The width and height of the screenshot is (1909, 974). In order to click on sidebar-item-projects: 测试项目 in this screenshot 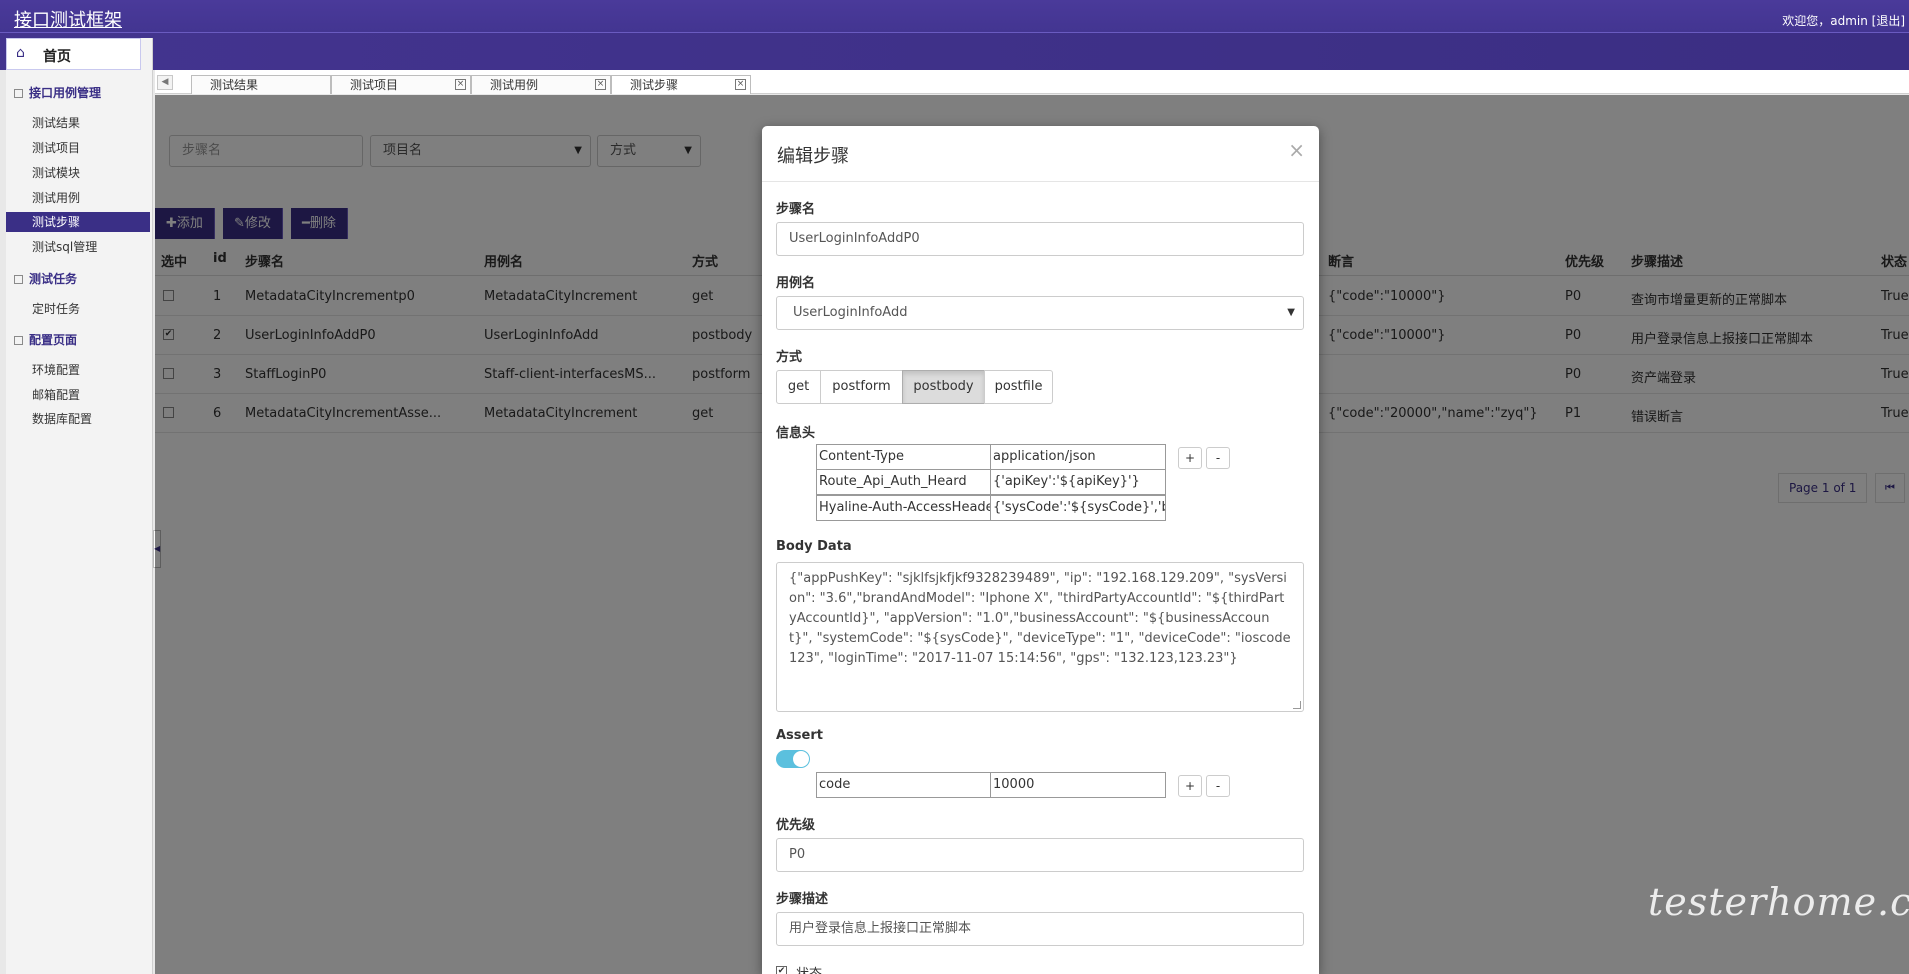, I will do `click(78, 148)`.